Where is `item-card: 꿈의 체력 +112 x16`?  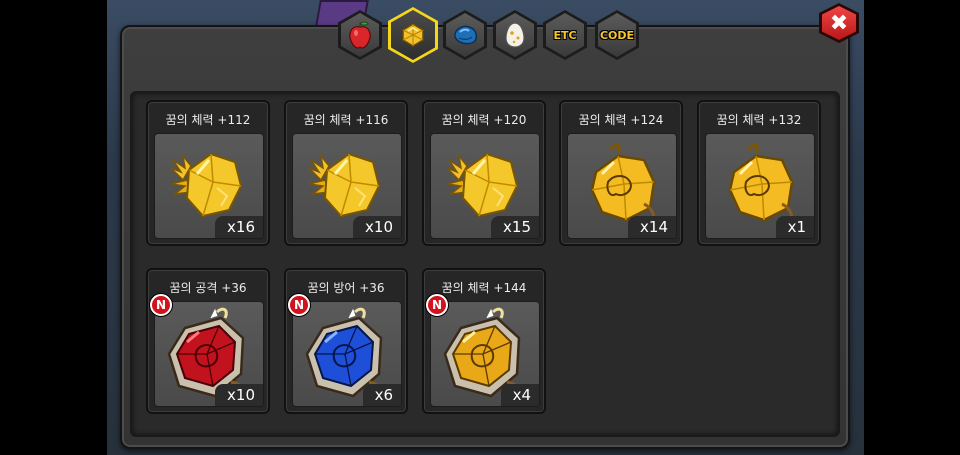
item-card: 꿈의 체력 +112 x16 is located at coordinates (208, 173).